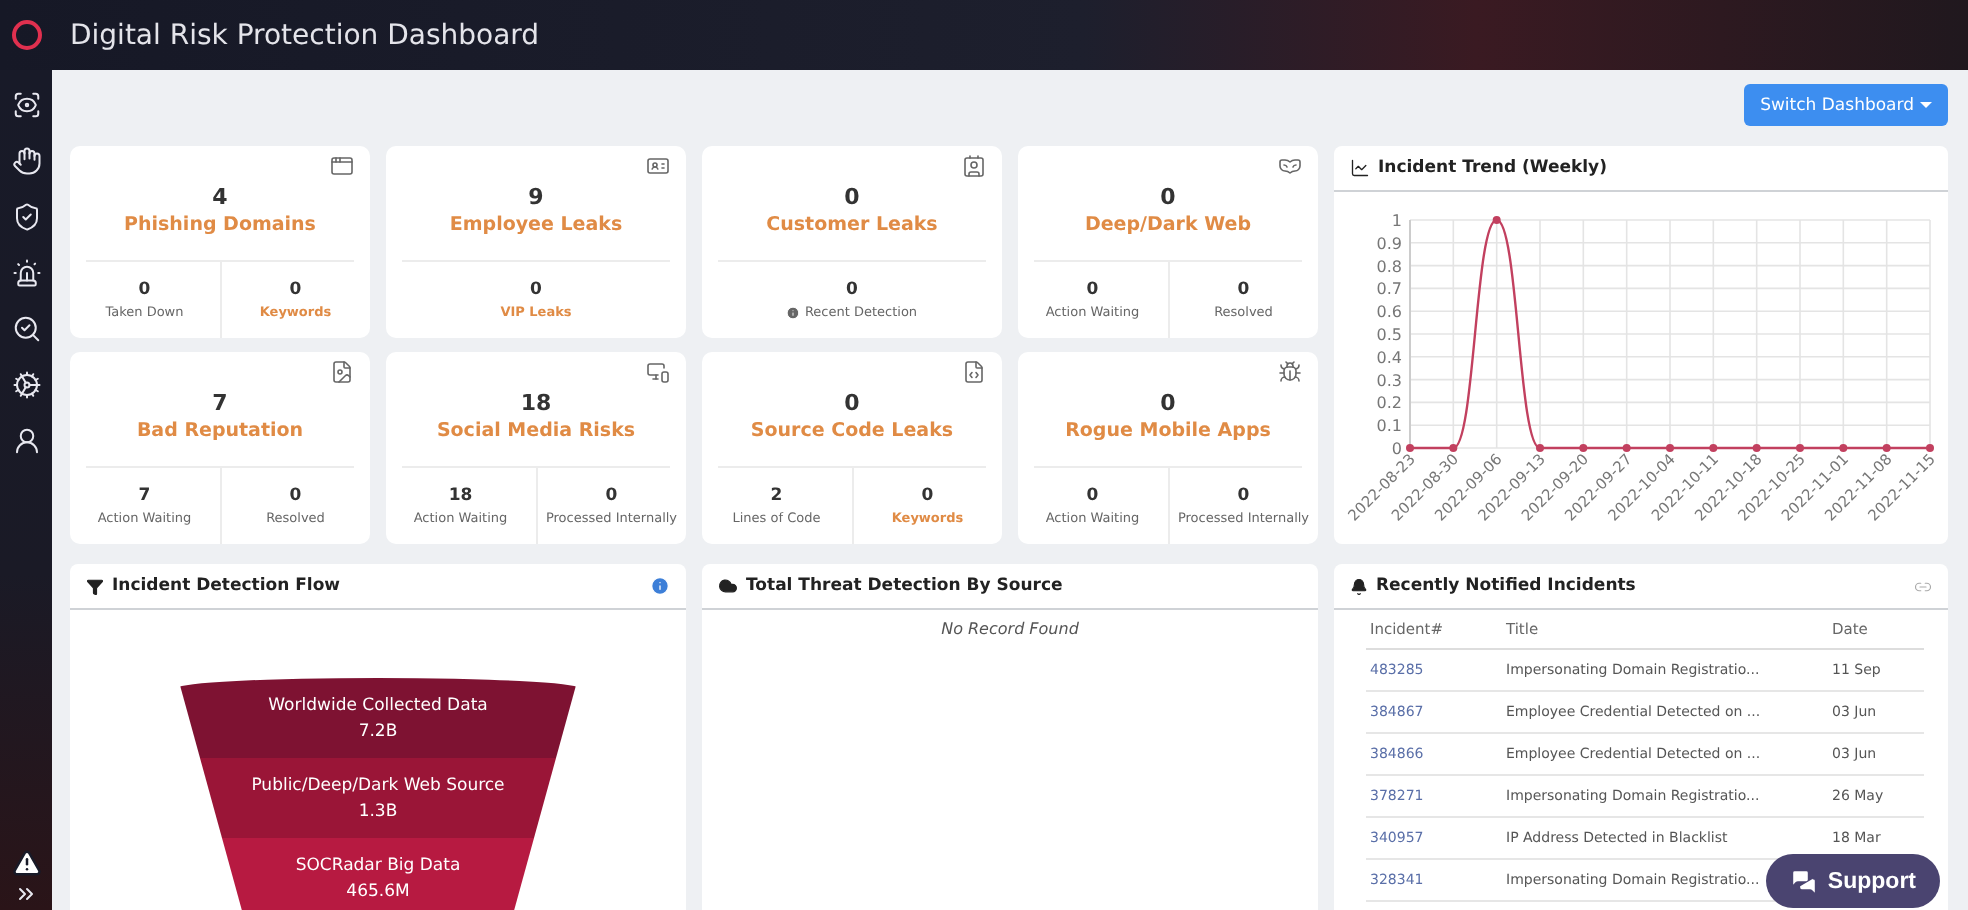  What do you see at coordinates (536, 197) in the screenshot?
I see `card-count: 9` at bounding box center [536, 197].